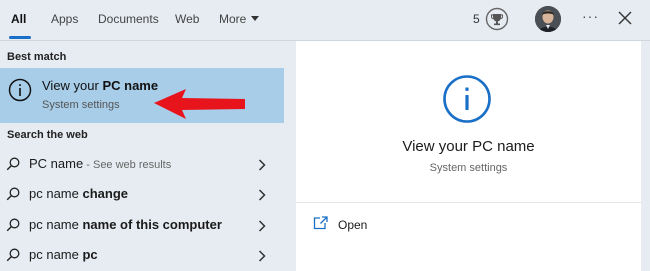  What do you see at coordinates (468, 146) in the screenshot?
I see `detail-title: View your PC name` at bounding box center [468, 146].